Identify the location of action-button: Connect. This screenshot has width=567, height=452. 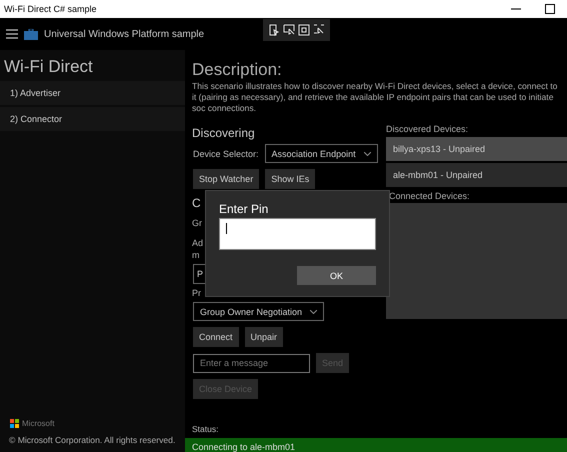
(216, 337).